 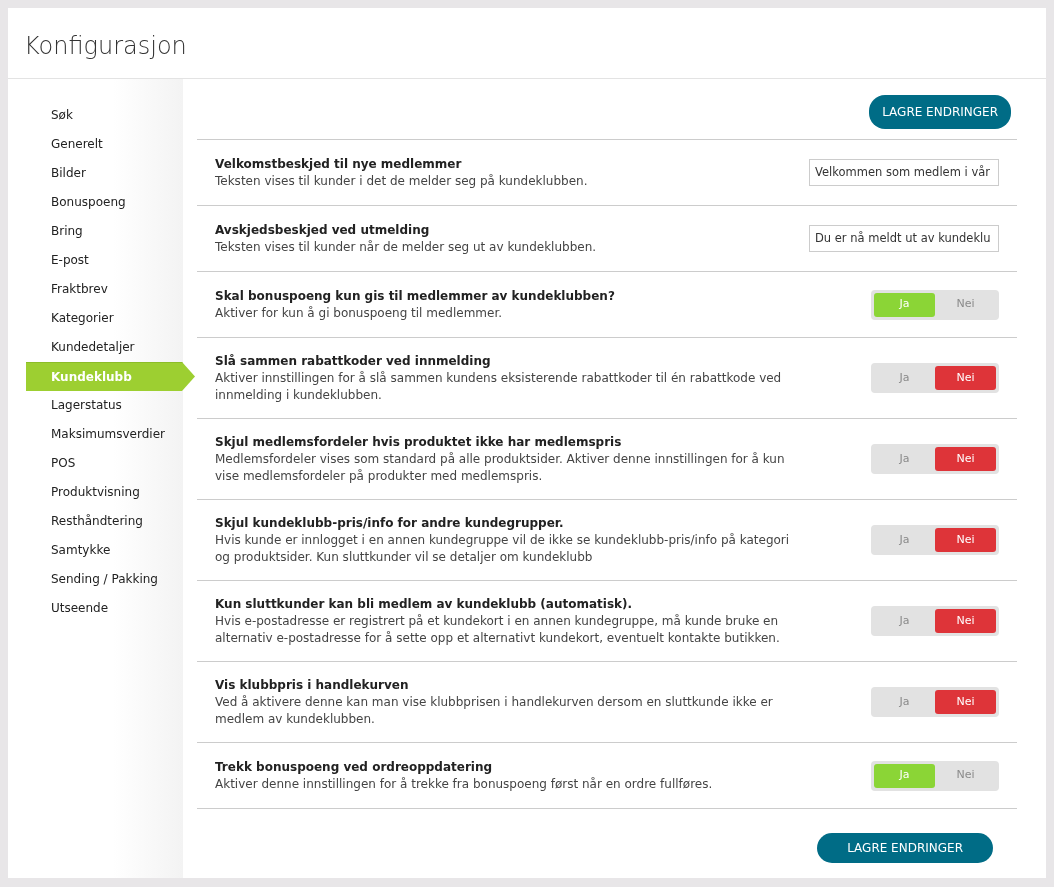 I want to click on sidebar-item: Sending / Pakking, so click(x=95, y=579).